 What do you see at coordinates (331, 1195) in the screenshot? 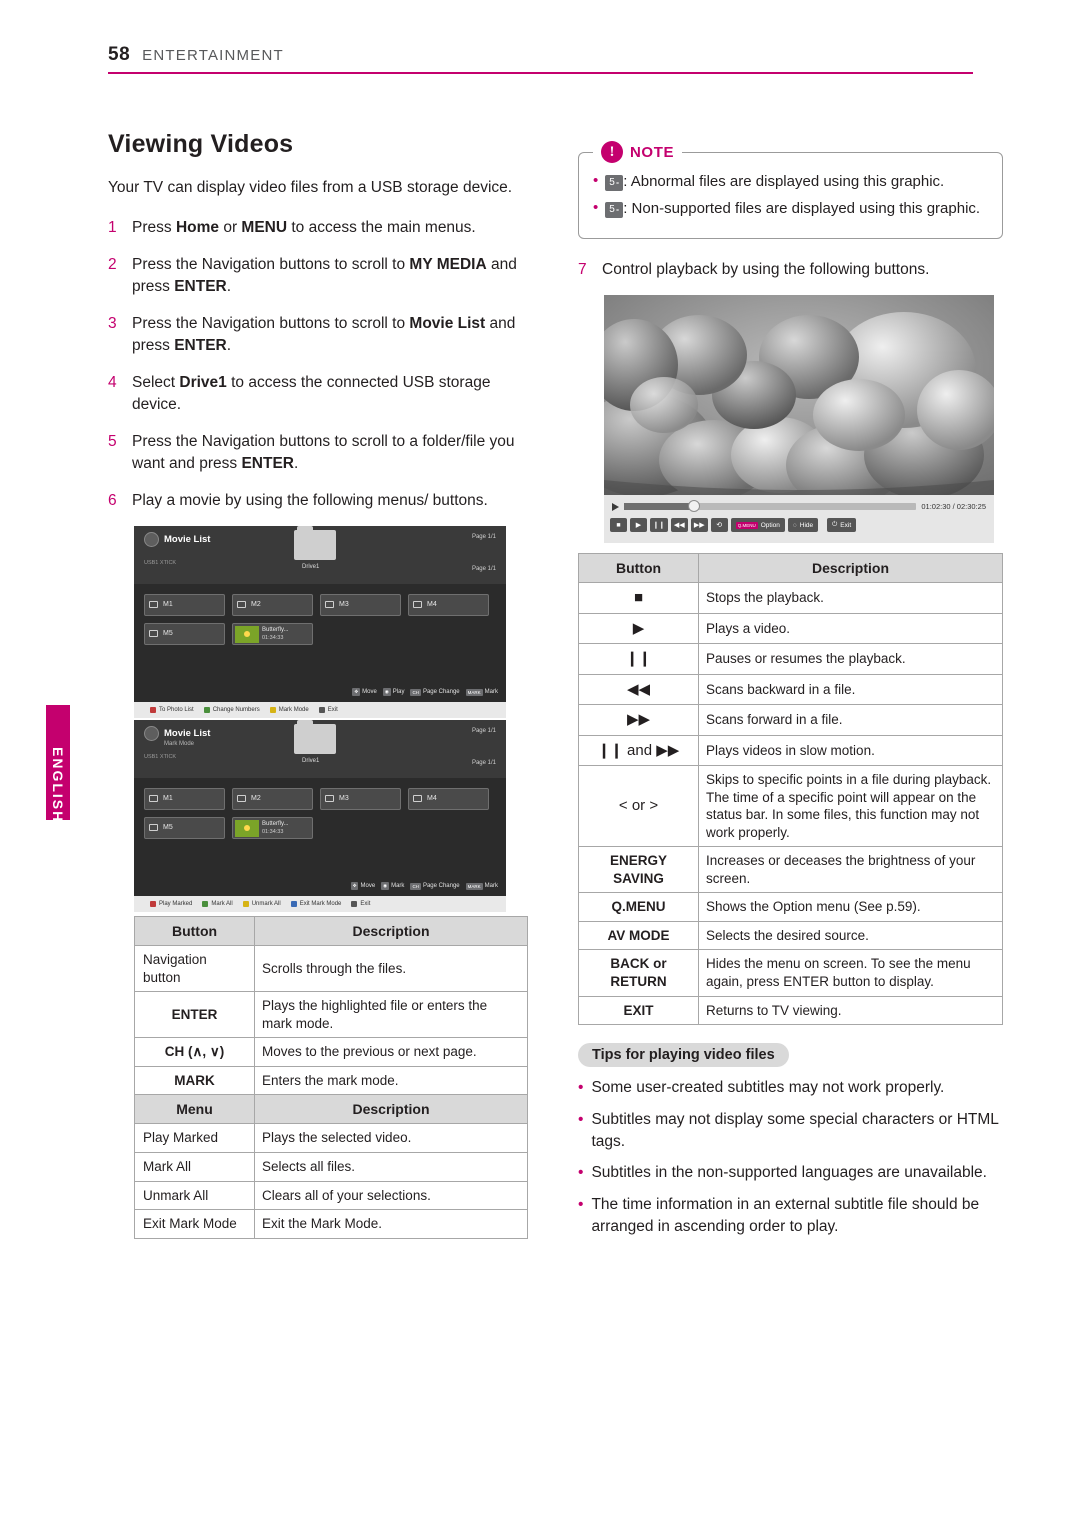
I see `table-row: Unmark All Clears all of your selections.` at bounding box center [331, 1195].